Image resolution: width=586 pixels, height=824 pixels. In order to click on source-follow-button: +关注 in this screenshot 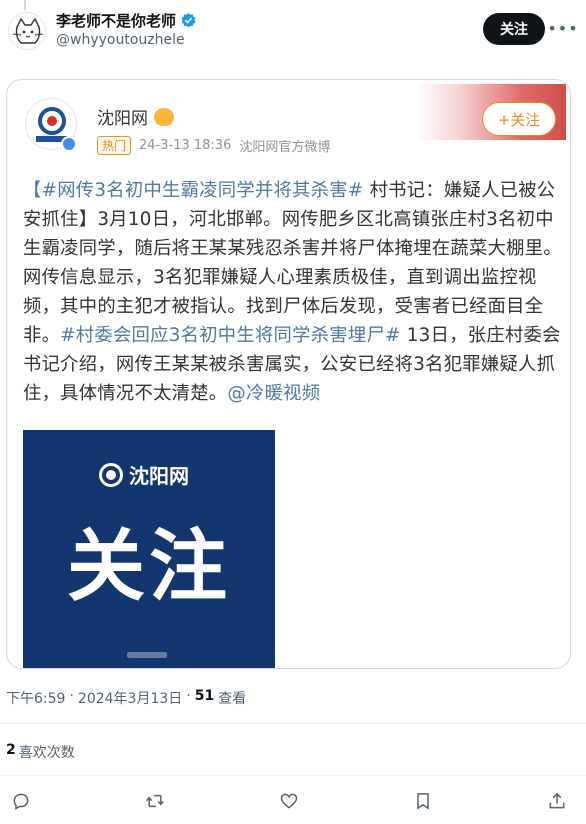, I will do `click(519, 119)`.